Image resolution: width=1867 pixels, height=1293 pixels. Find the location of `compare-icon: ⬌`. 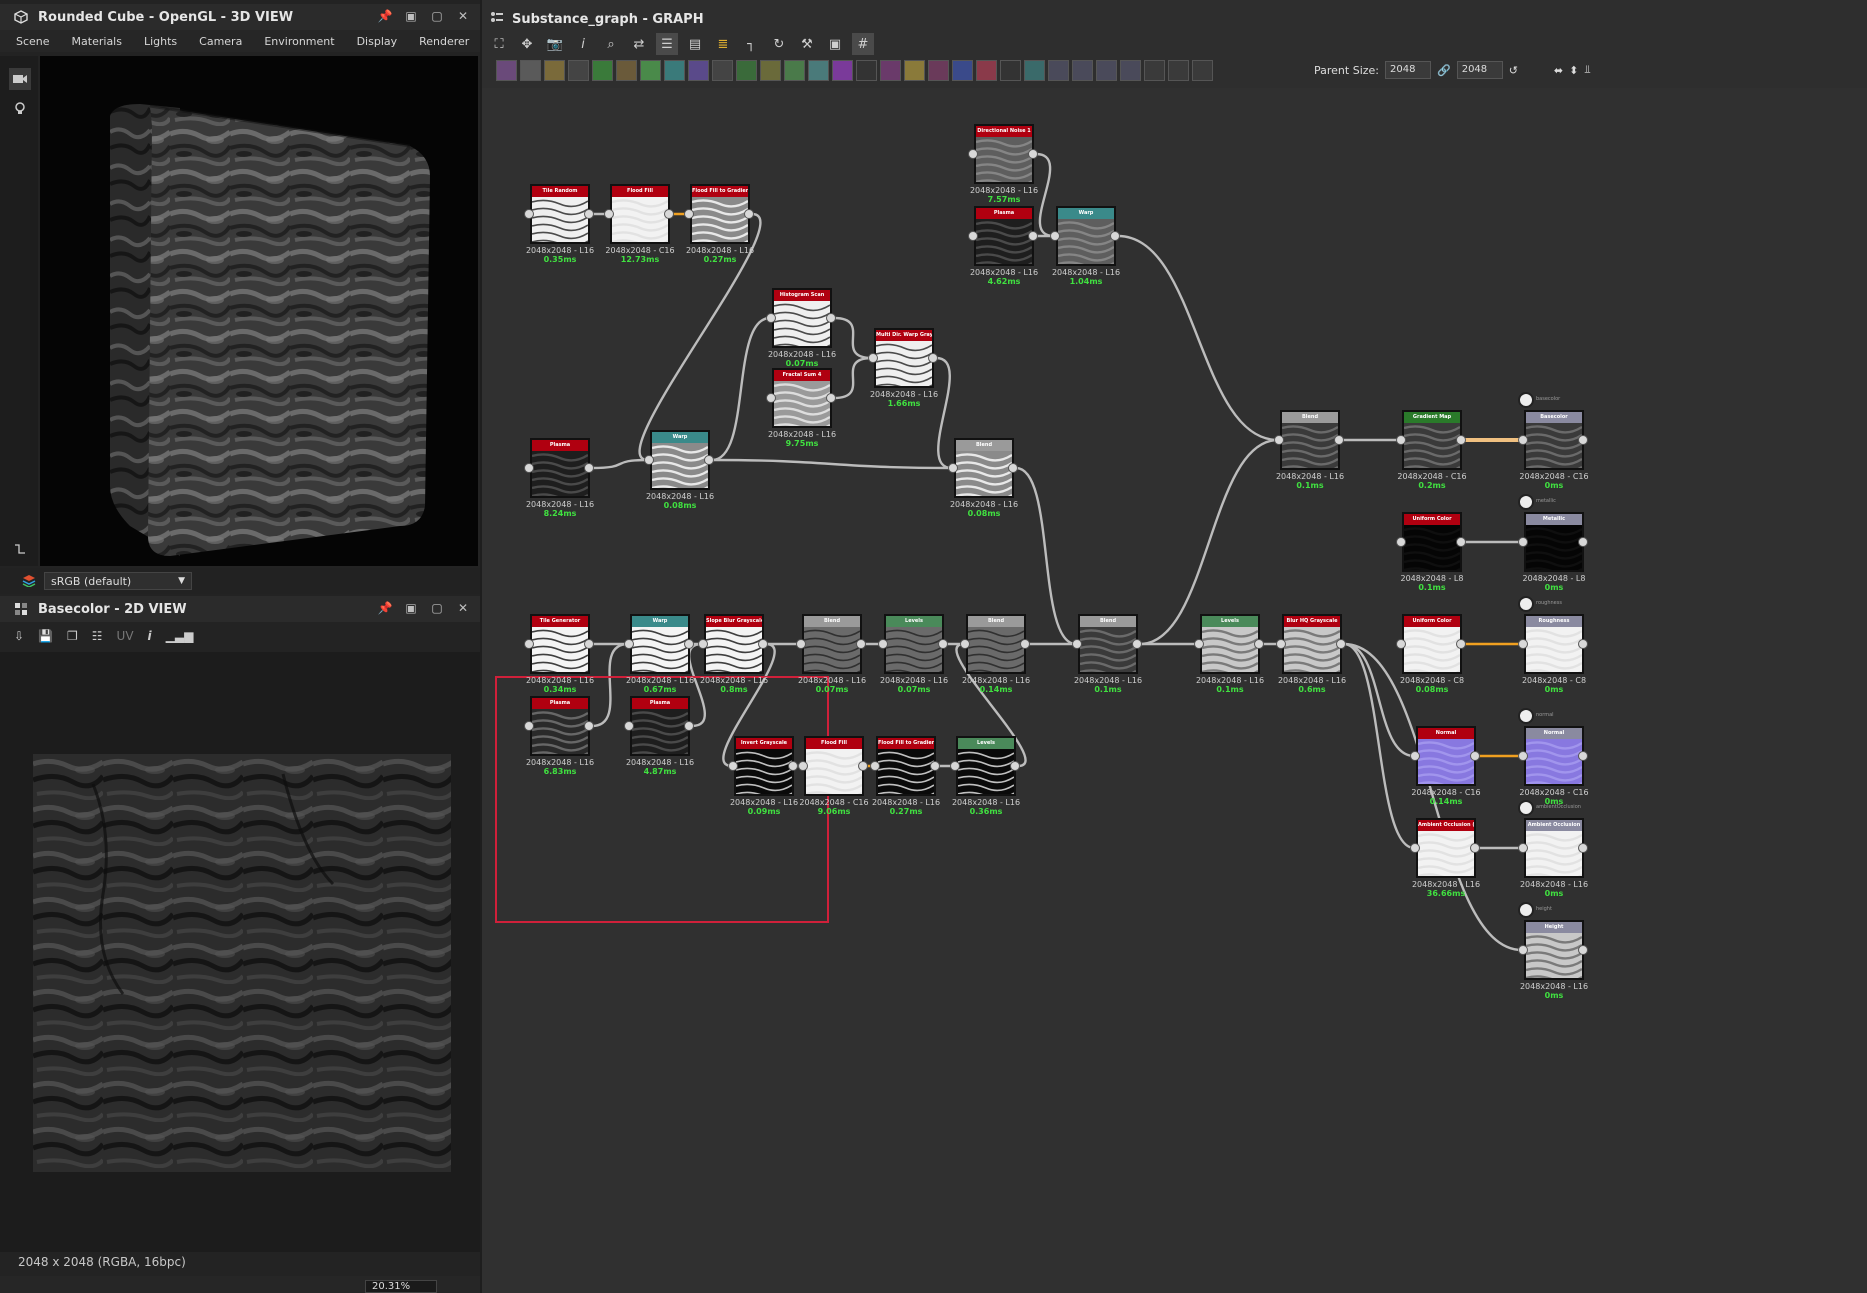

compare-icon: ⬌ is located at coordinates (1558, 70).